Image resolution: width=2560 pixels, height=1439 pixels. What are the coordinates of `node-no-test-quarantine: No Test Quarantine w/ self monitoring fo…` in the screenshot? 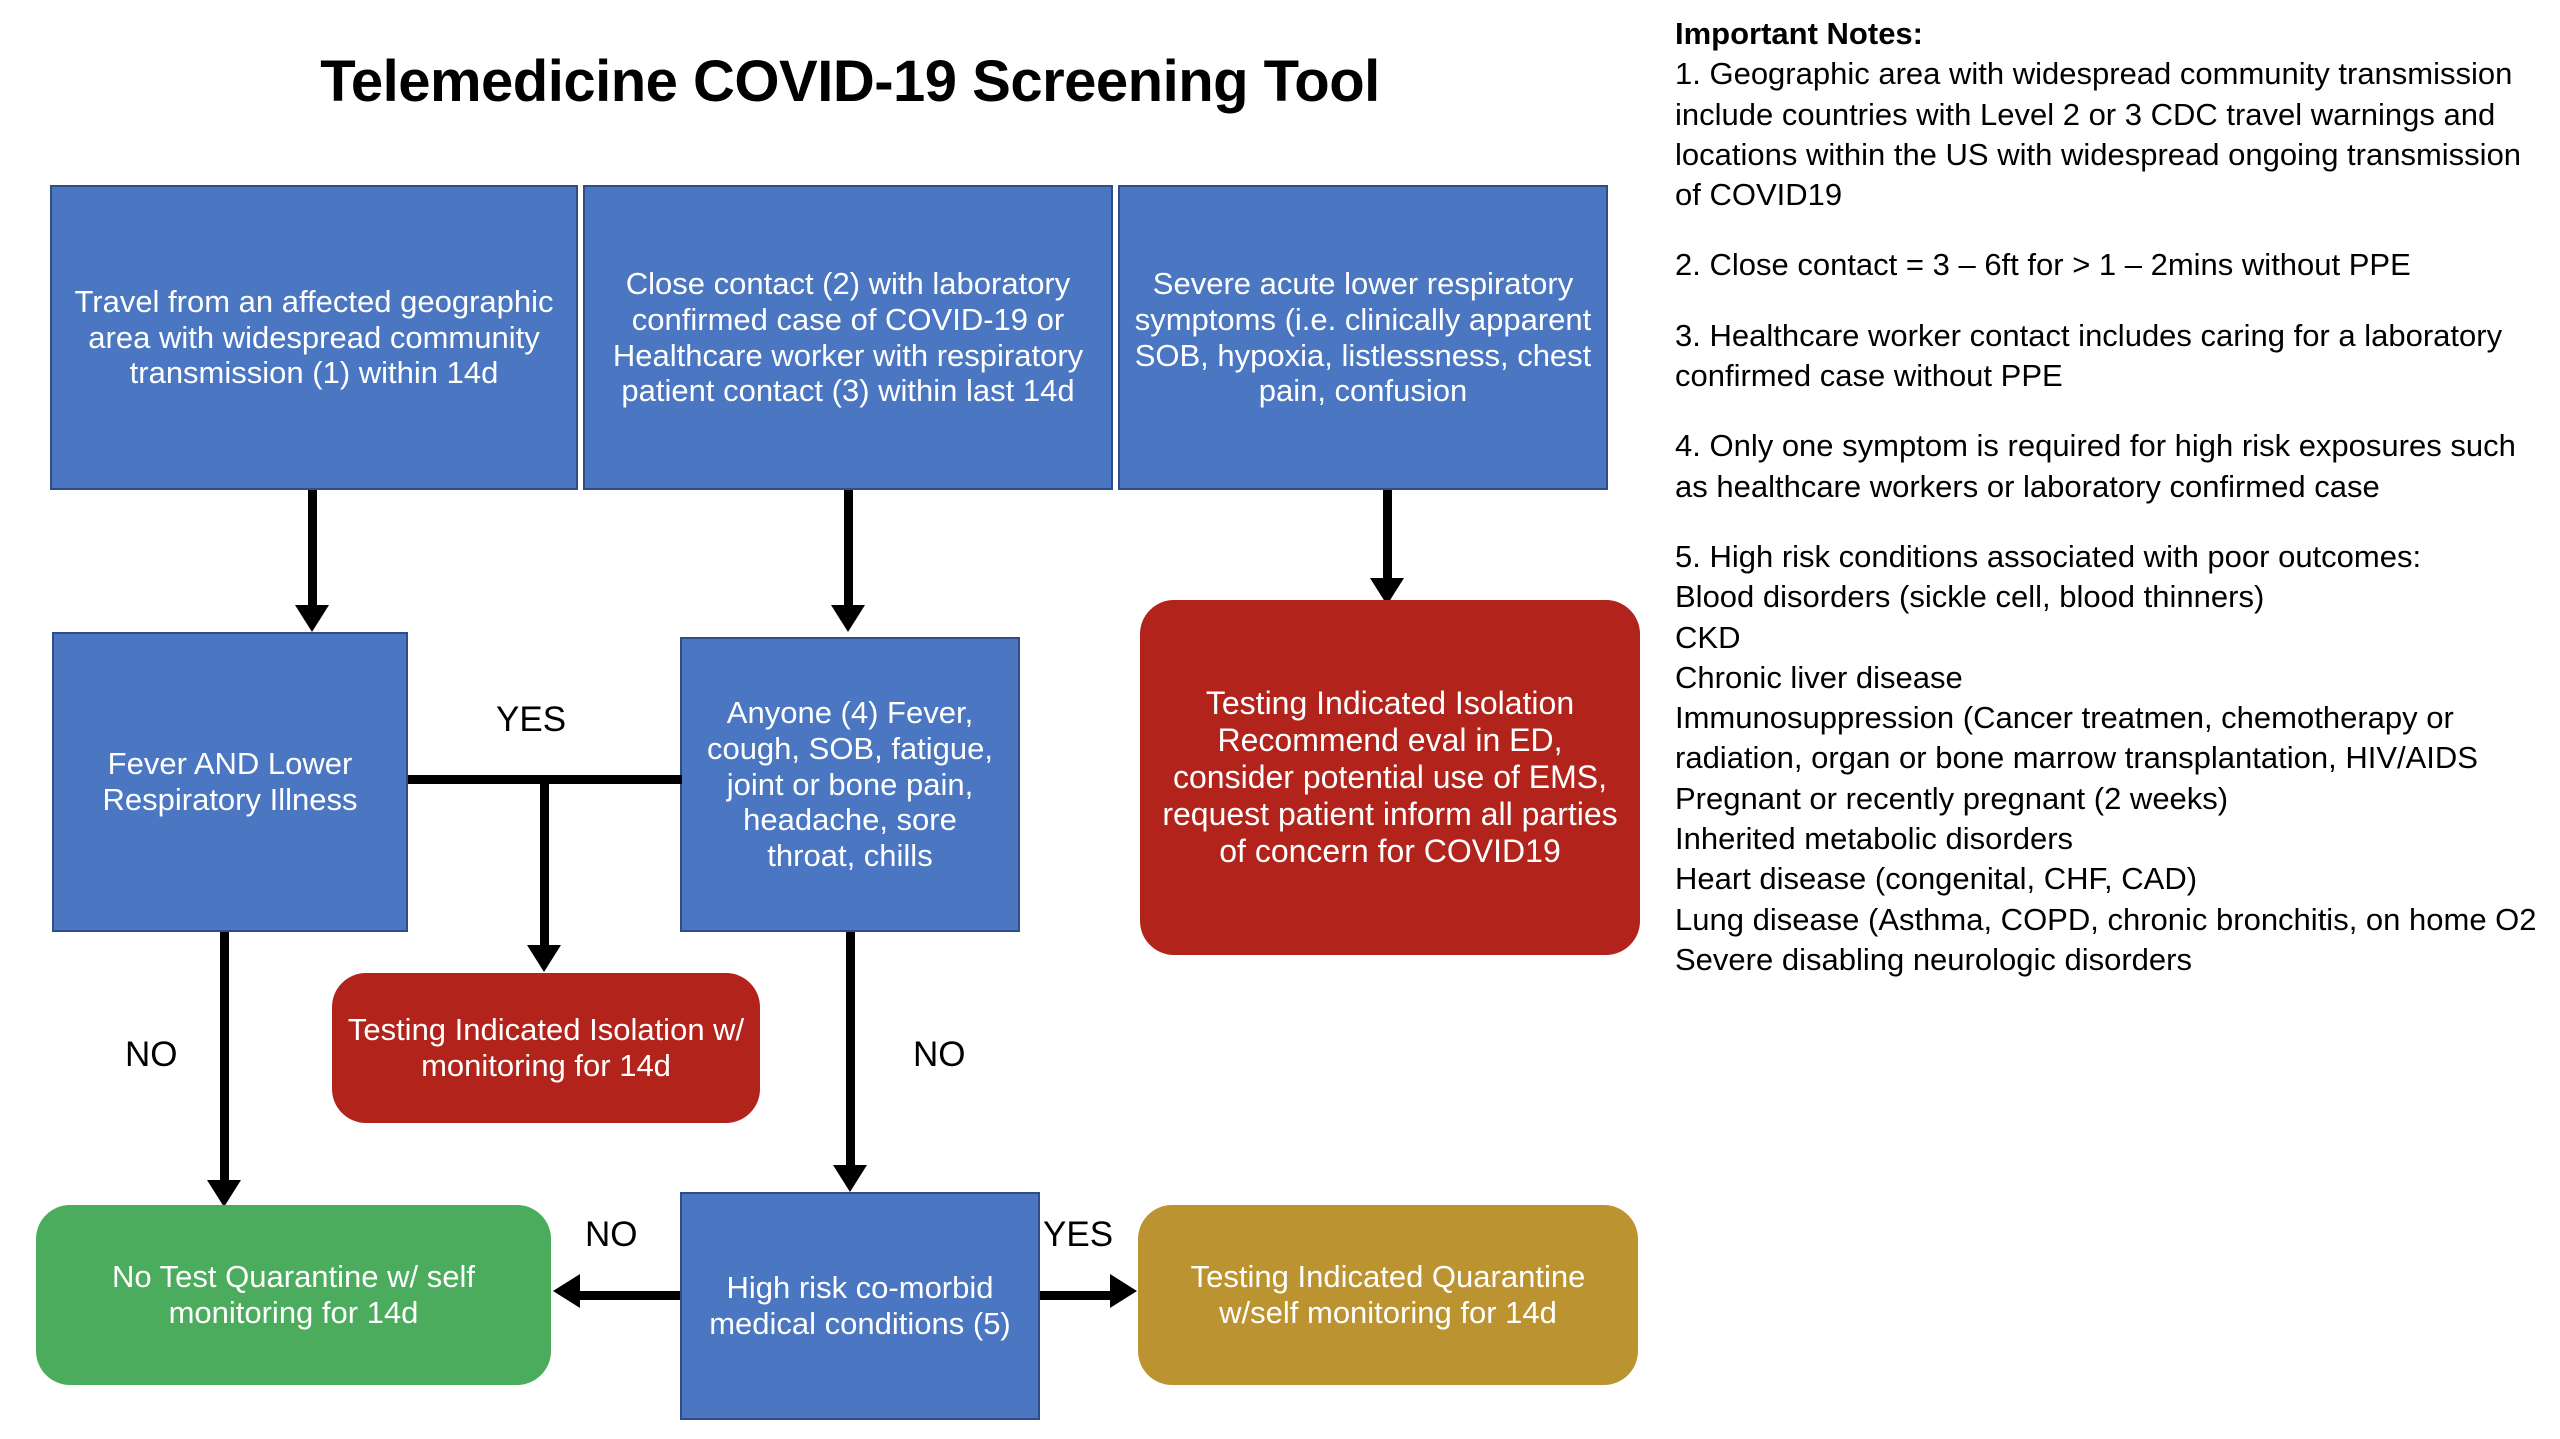 It's located at (293, 1295).